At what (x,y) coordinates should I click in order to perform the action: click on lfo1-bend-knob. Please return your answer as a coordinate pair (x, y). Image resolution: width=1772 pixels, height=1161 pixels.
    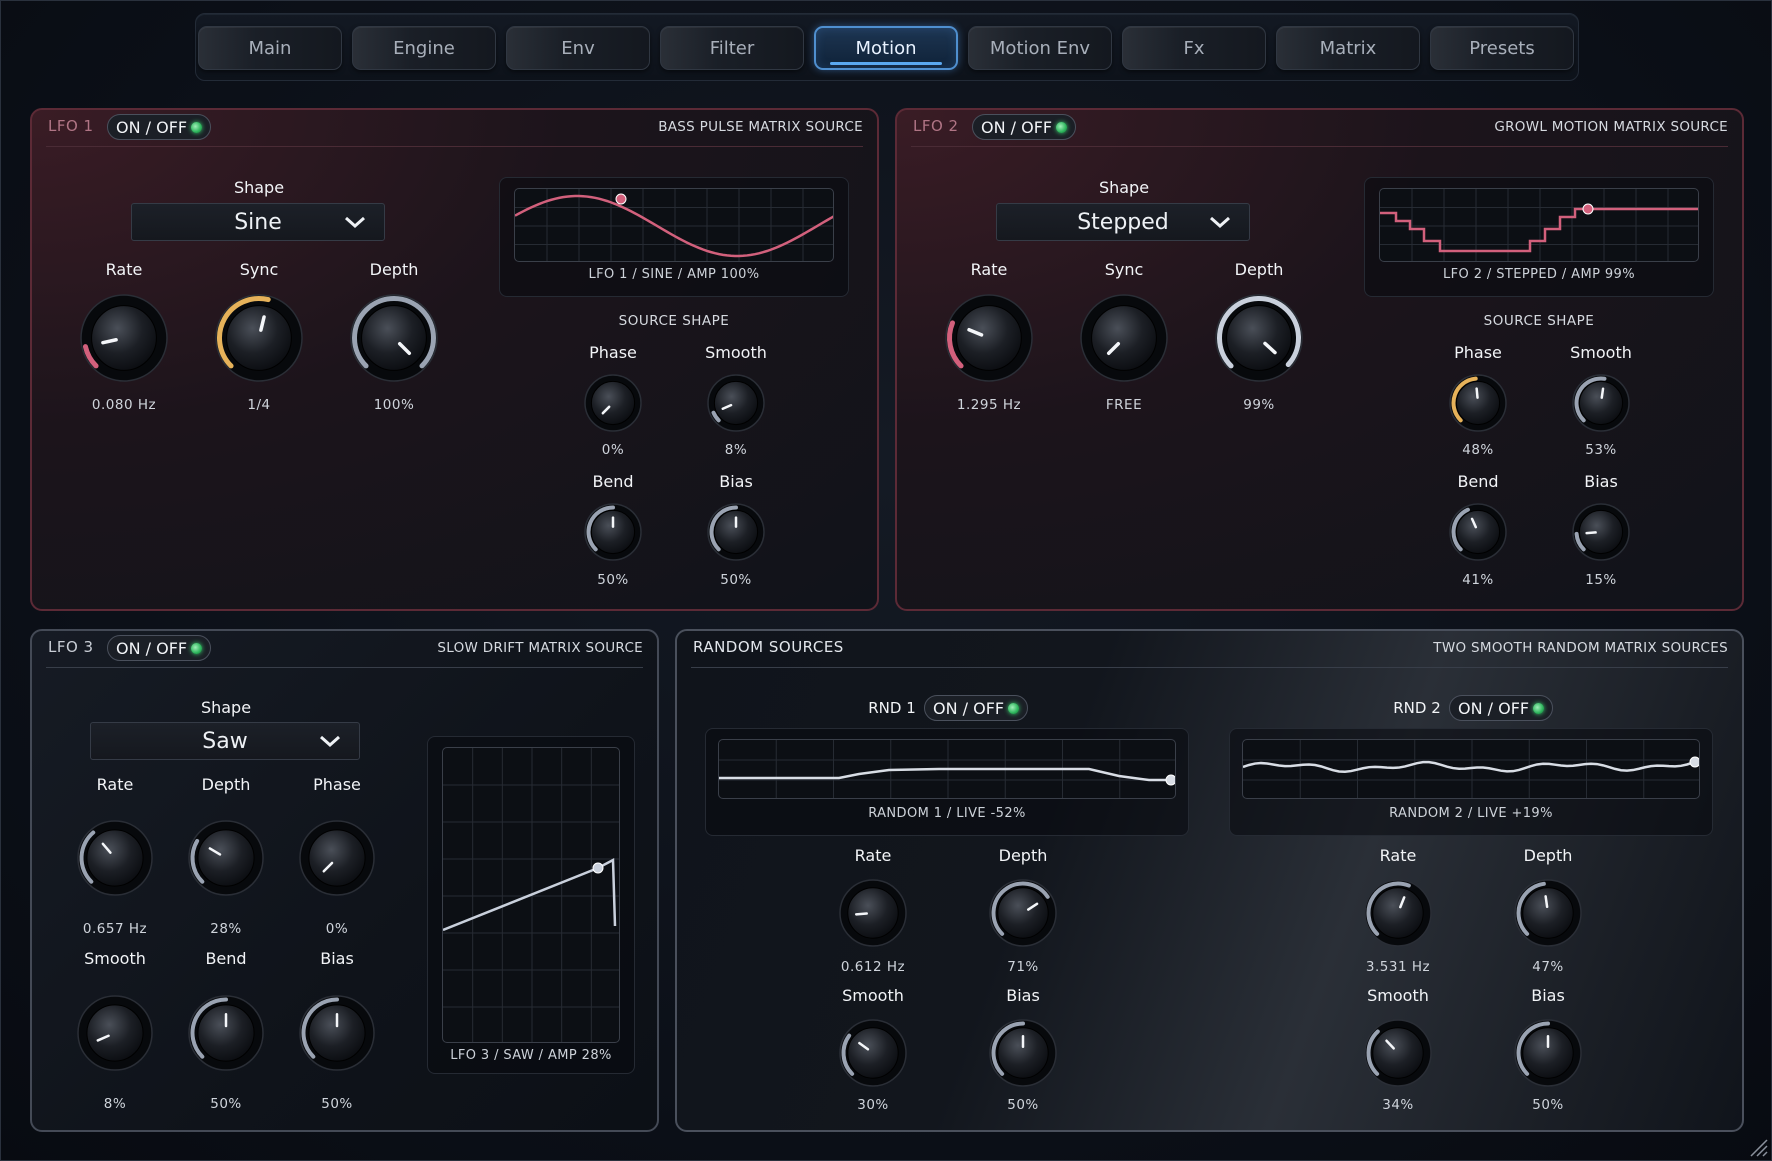
    Looking at the image, I should click on (613, 534).